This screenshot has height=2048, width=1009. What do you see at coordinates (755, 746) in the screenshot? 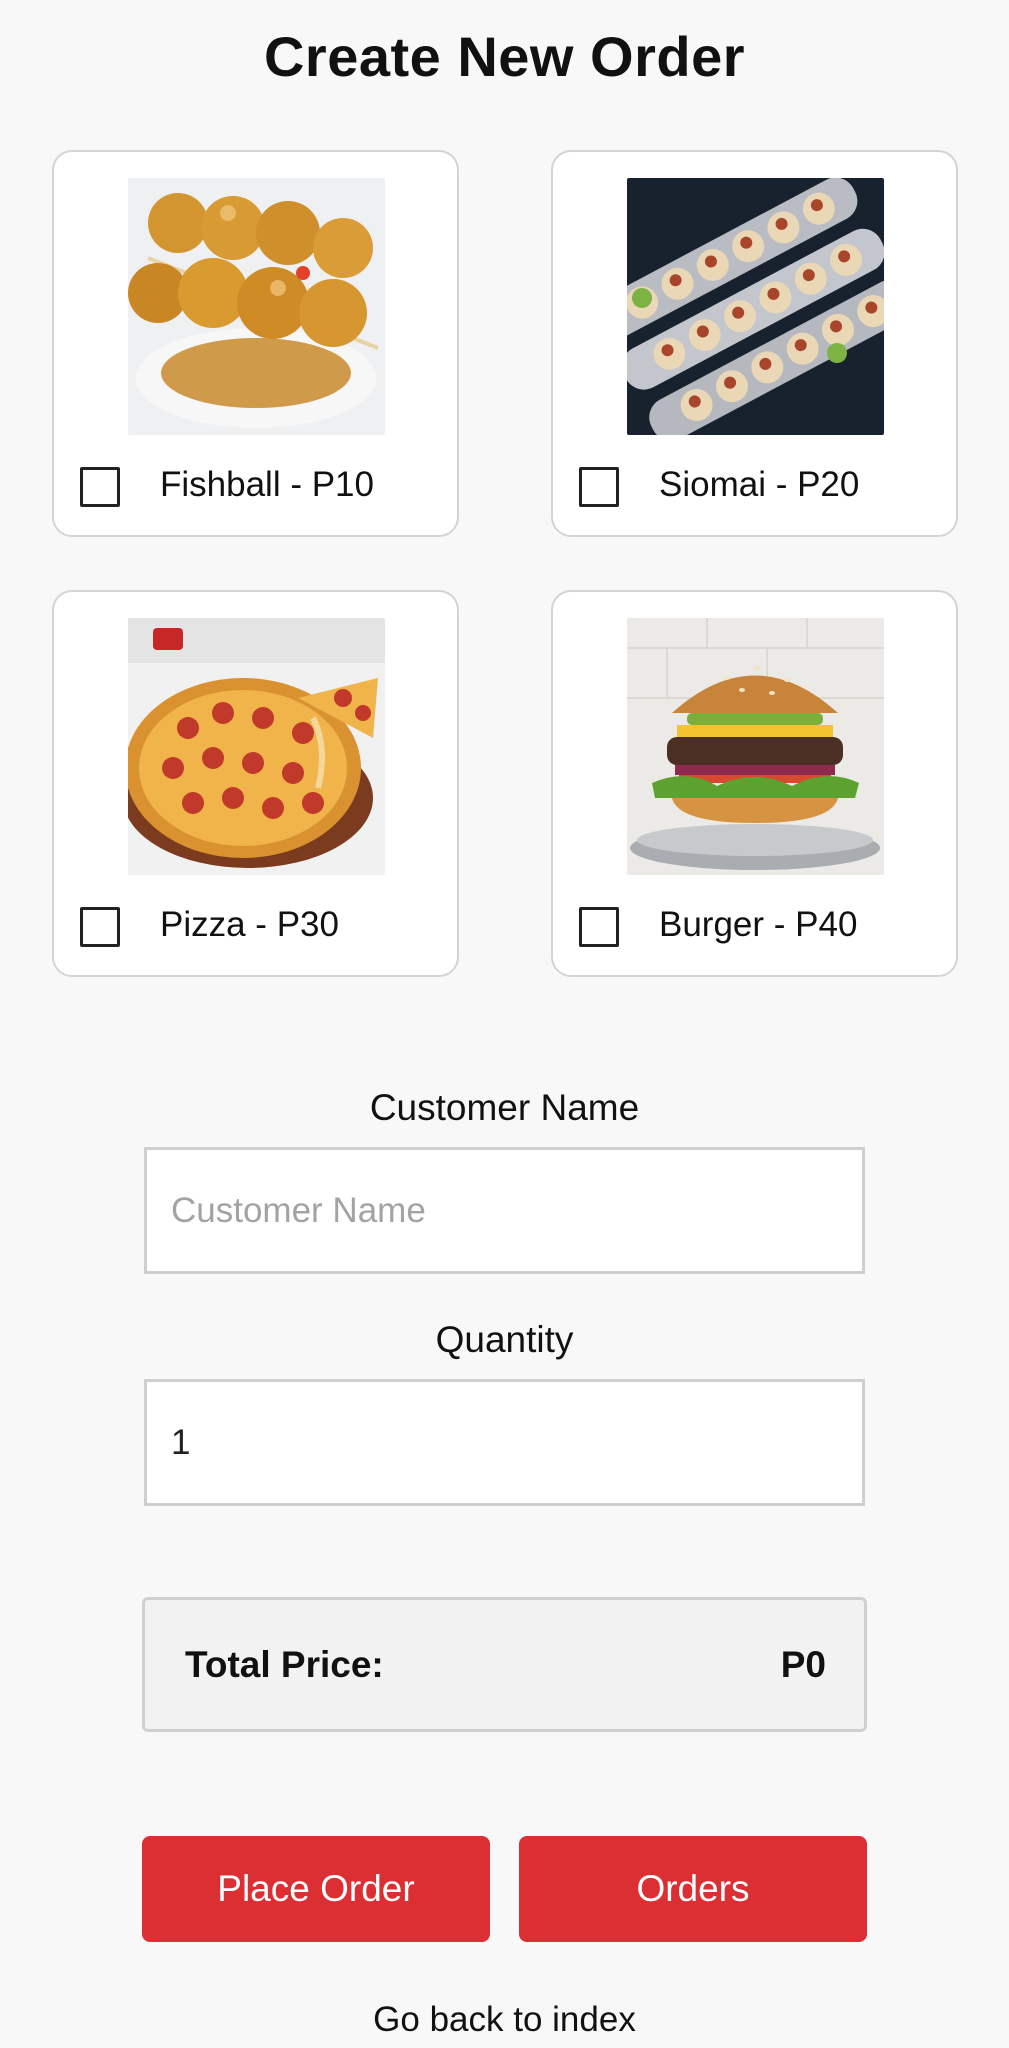
I see `burger-photo` at bounding box center [755, 746].